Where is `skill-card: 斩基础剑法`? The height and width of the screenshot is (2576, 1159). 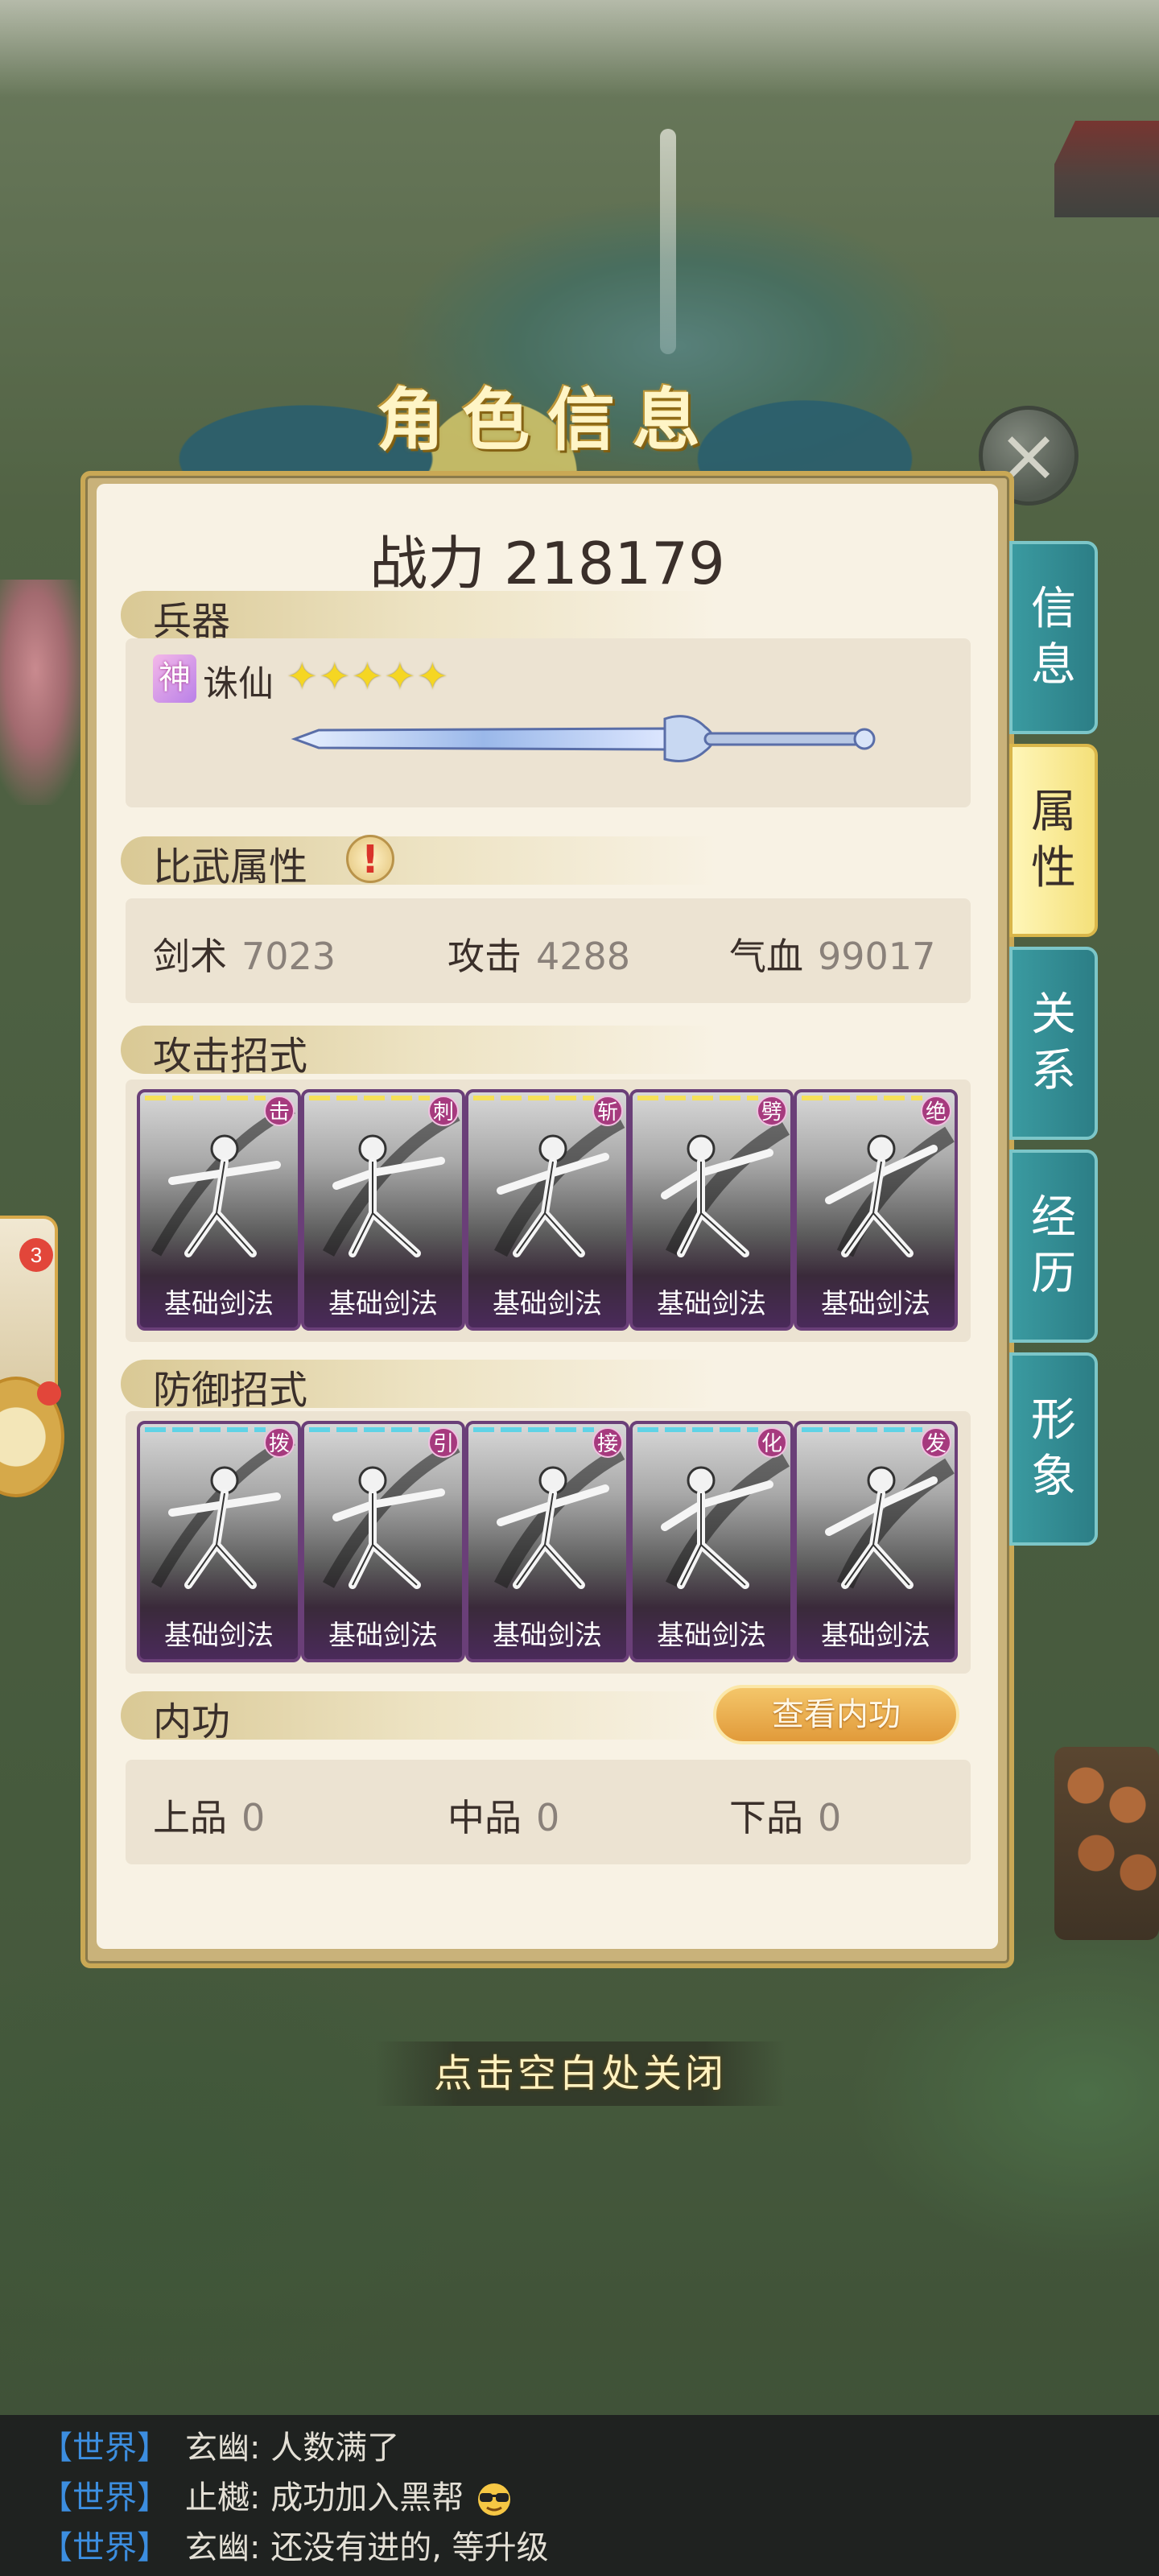 skill-card: 斩基础剑法 is located at coordinates (547, 1210).